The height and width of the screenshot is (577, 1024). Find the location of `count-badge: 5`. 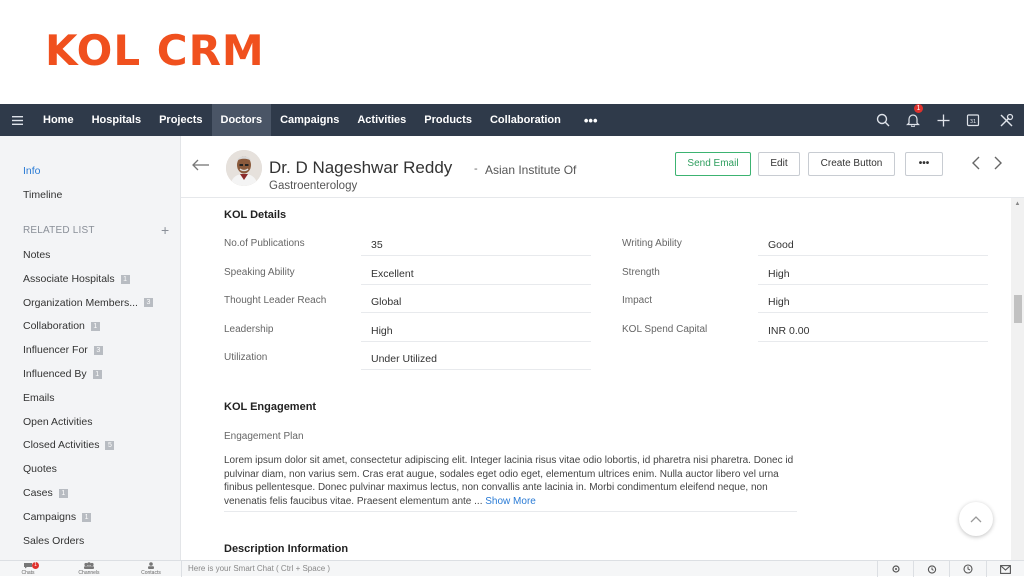

count-badge: 5 is located at coordinates (110, 446).